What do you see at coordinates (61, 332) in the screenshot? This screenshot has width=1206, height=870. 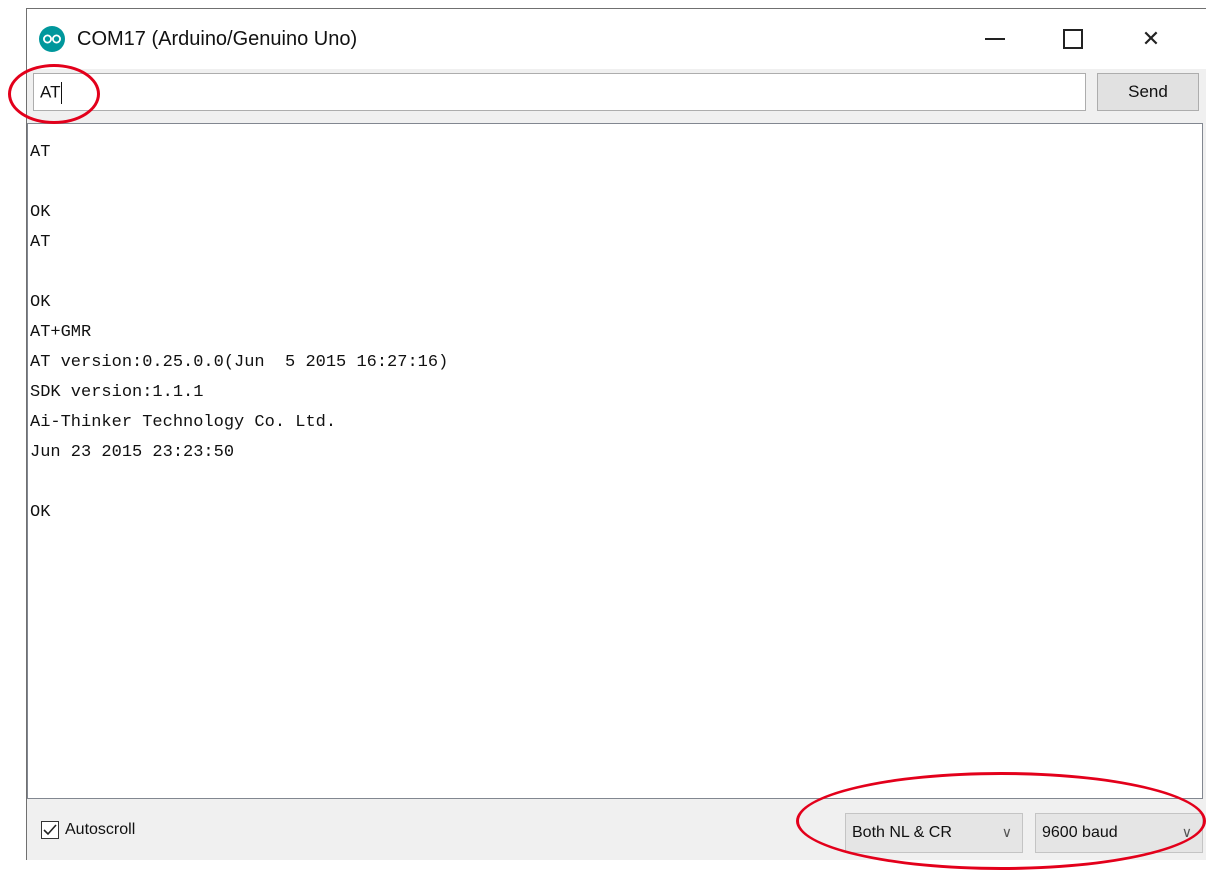 I see `output-line: AT+GMR` at bounding box center [61, 332].